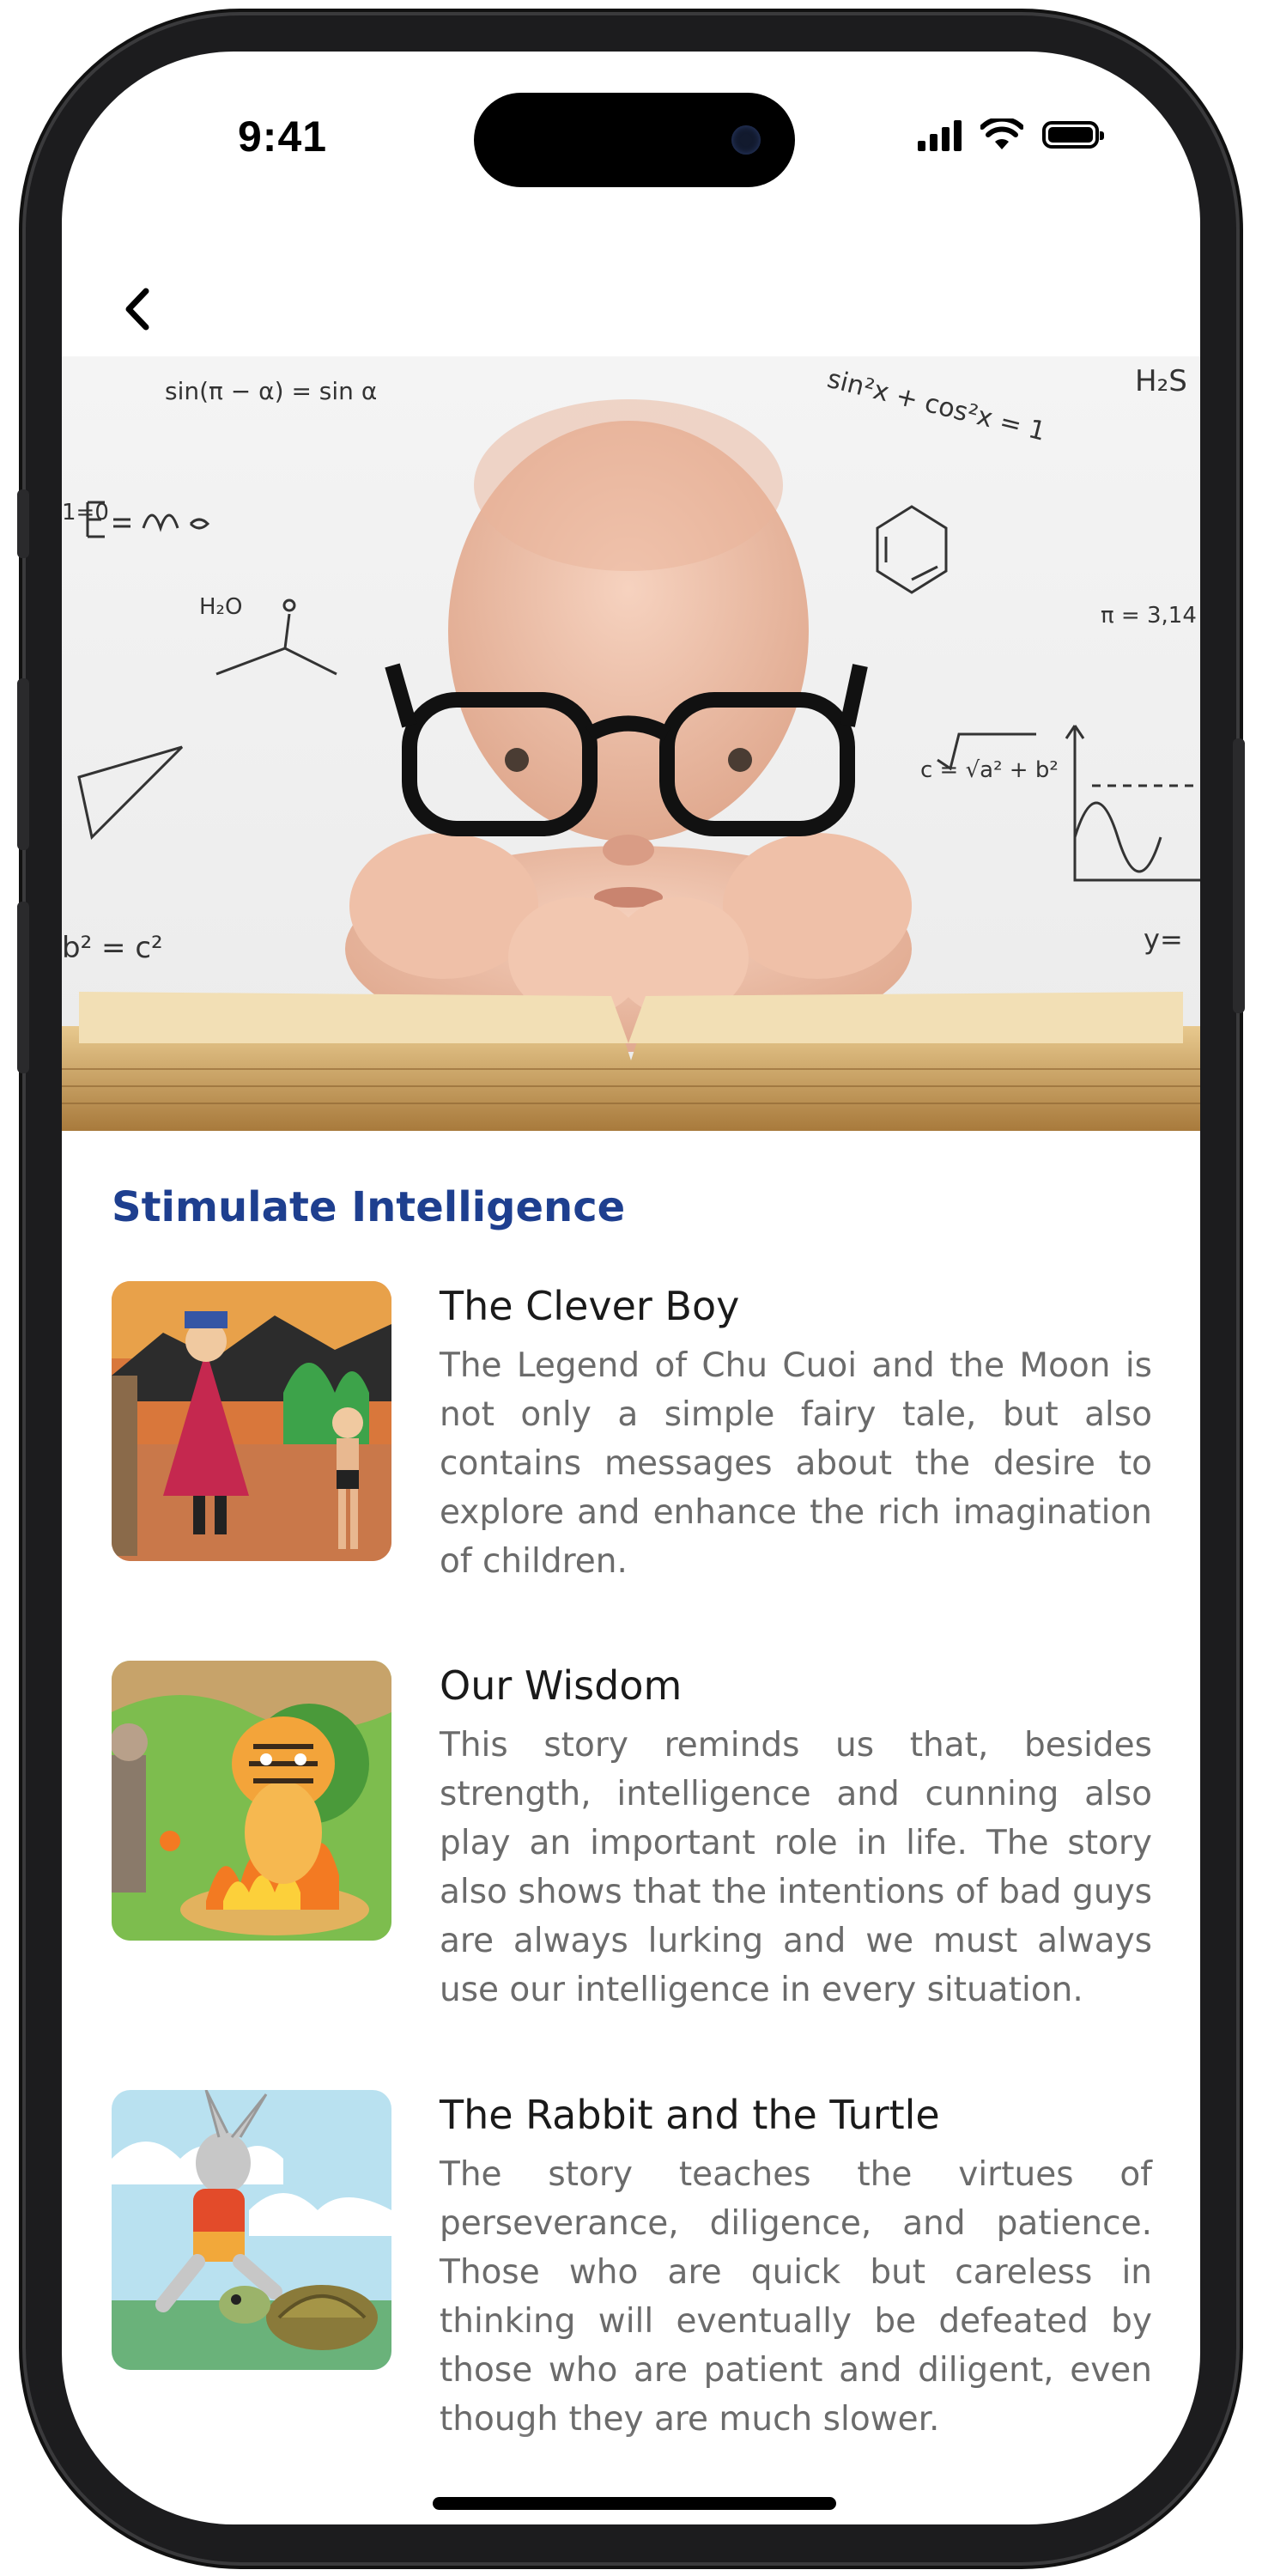 The image size is (1262, 2576). I want to click on wifi-icon, so click(1001, 133).